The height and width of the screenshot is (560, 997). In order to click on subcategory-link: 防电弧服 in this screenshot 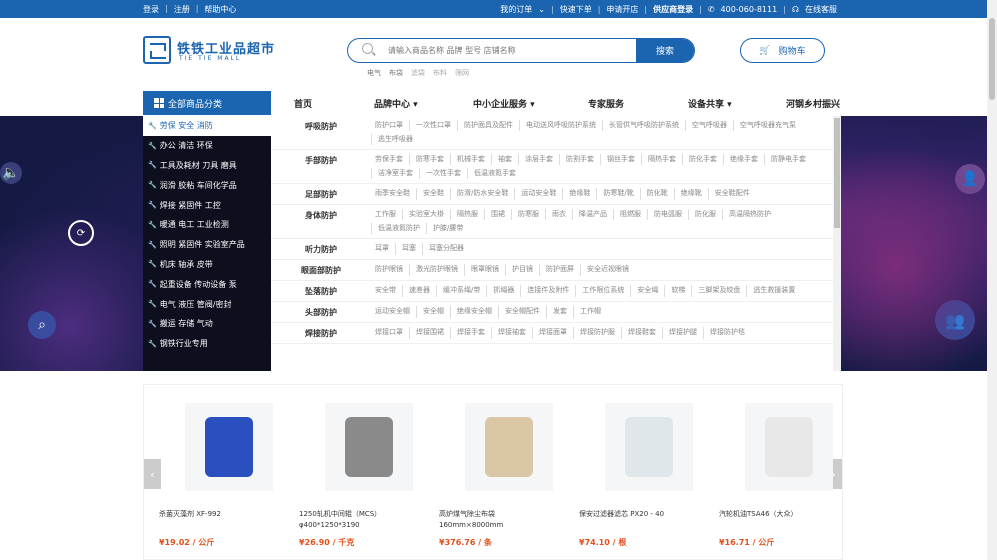, I will do `click(667, 214)`.